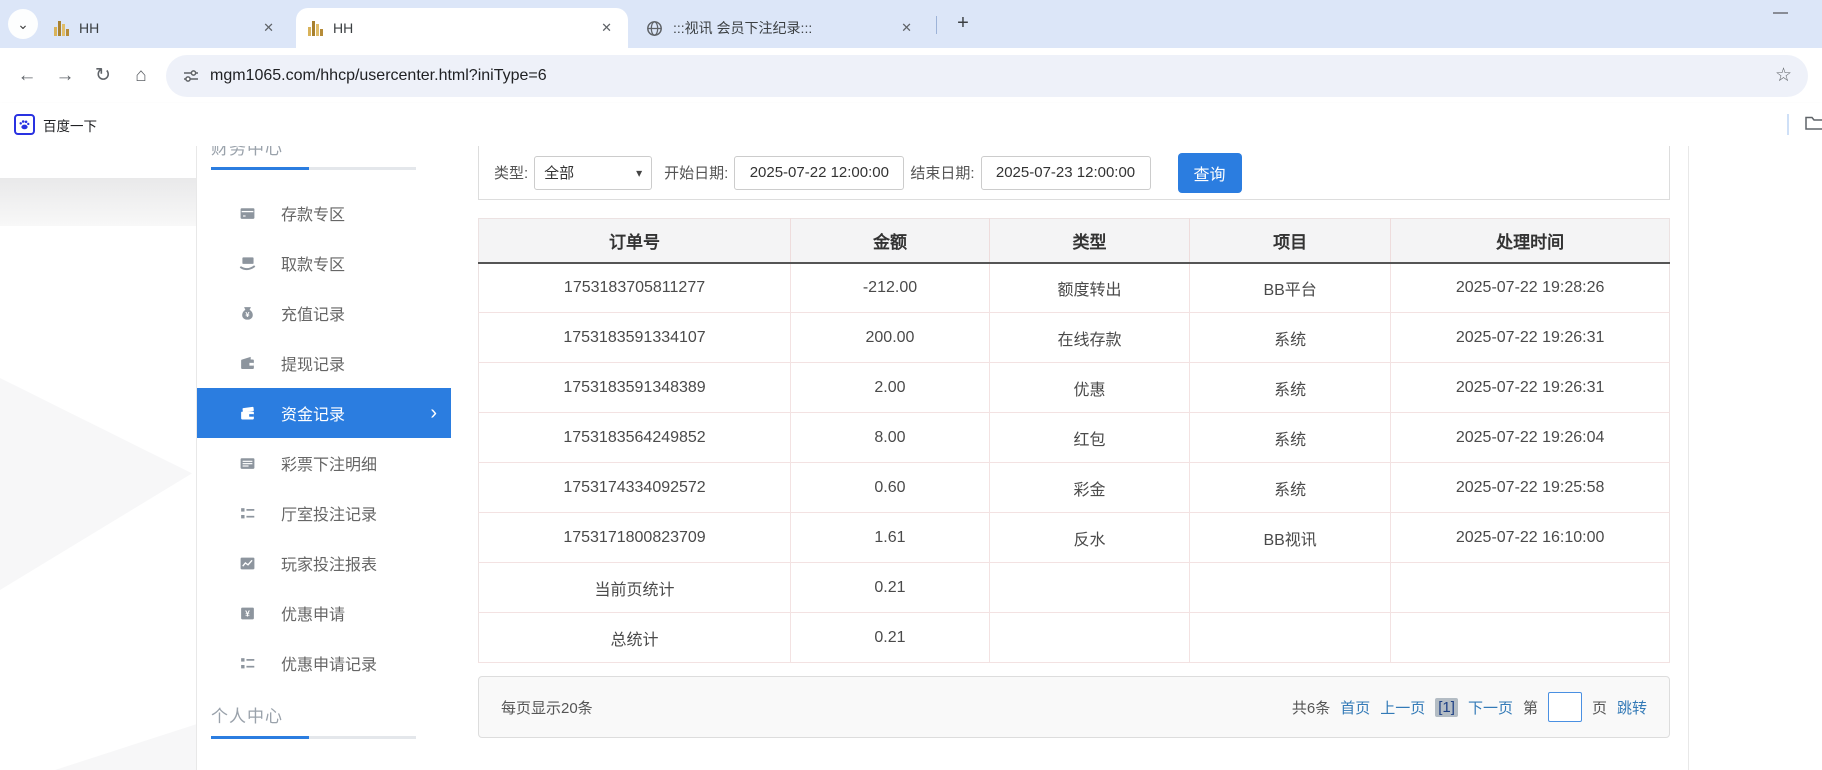 The height and width of the screenshot is (770, 1822). Describe the element at coordinates (819, 172) in the screenshot. I see `start-date-input` at that location.